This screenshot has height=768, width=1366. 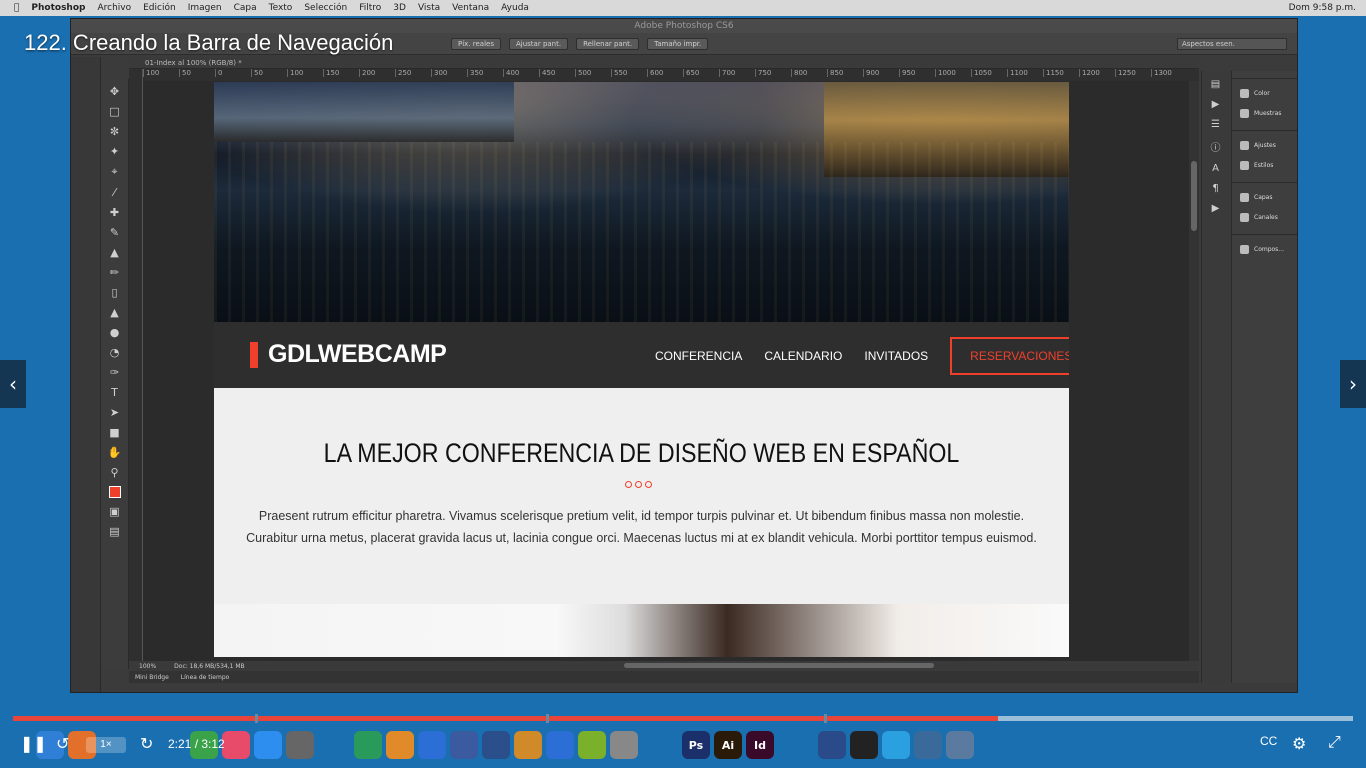 What do you see at coordinates (1264, 165) in the screenshot?
I see `panel-styles: Estilos` at bounding box center [1264, 165].